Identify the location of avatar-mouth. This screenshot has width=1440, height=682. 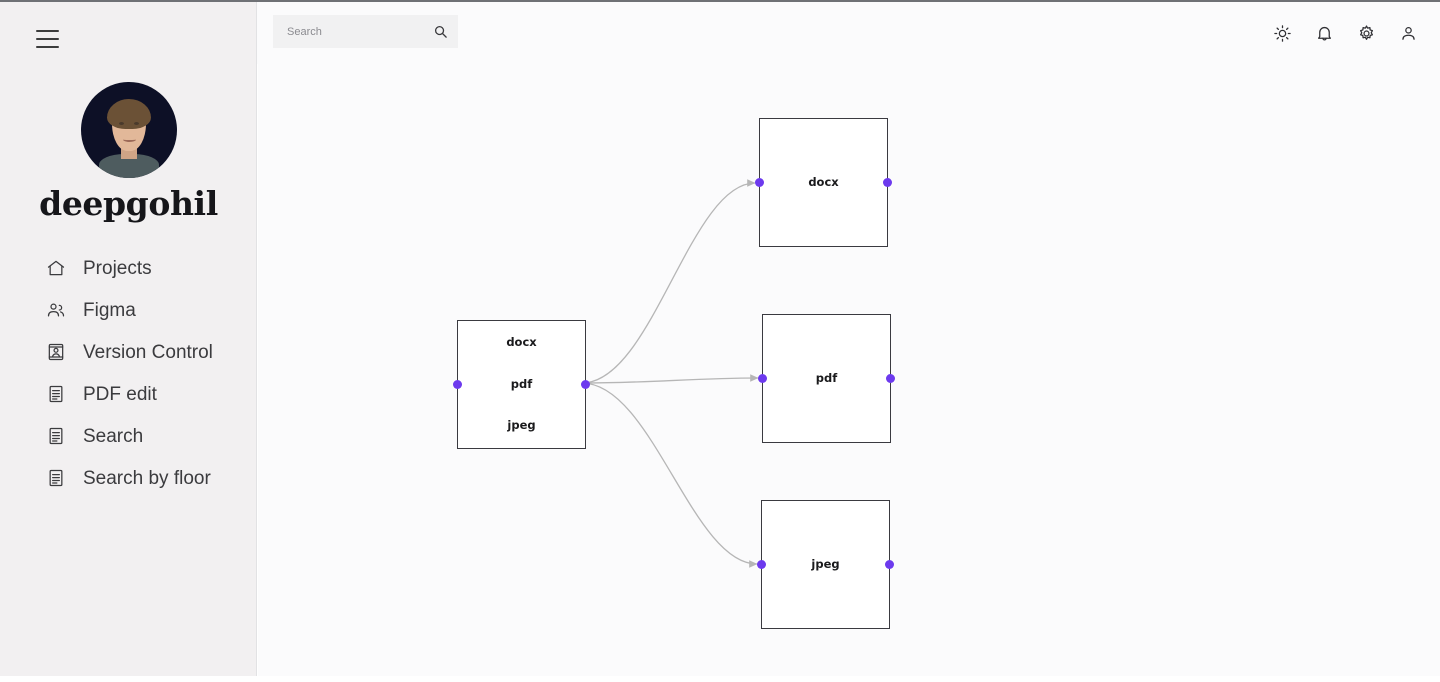
(129, 139).